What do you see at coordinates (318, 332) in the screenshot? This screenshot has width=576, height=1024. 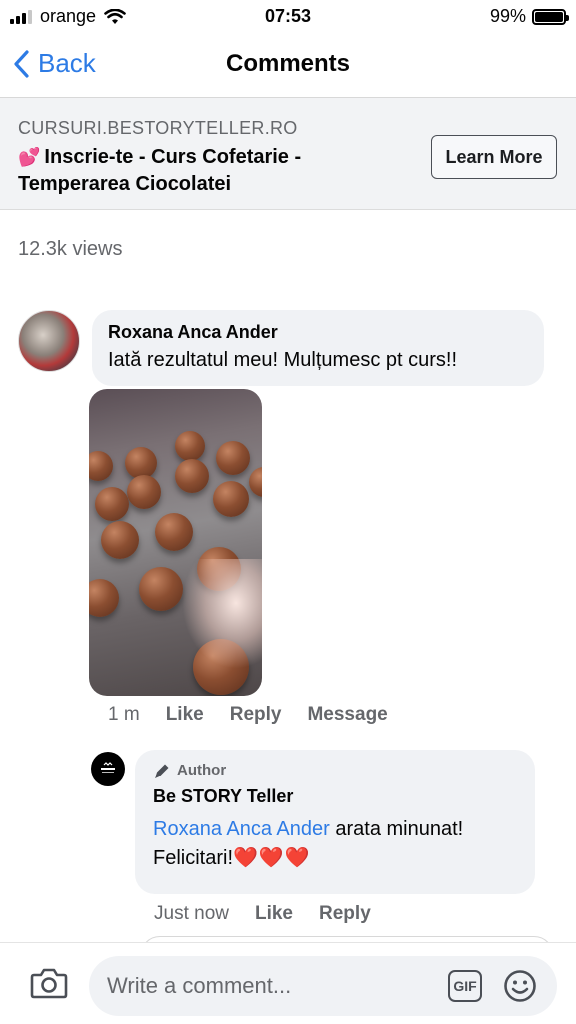 I see `comment-author: Roxana Anca Ander` at bounding box center [318, 332].